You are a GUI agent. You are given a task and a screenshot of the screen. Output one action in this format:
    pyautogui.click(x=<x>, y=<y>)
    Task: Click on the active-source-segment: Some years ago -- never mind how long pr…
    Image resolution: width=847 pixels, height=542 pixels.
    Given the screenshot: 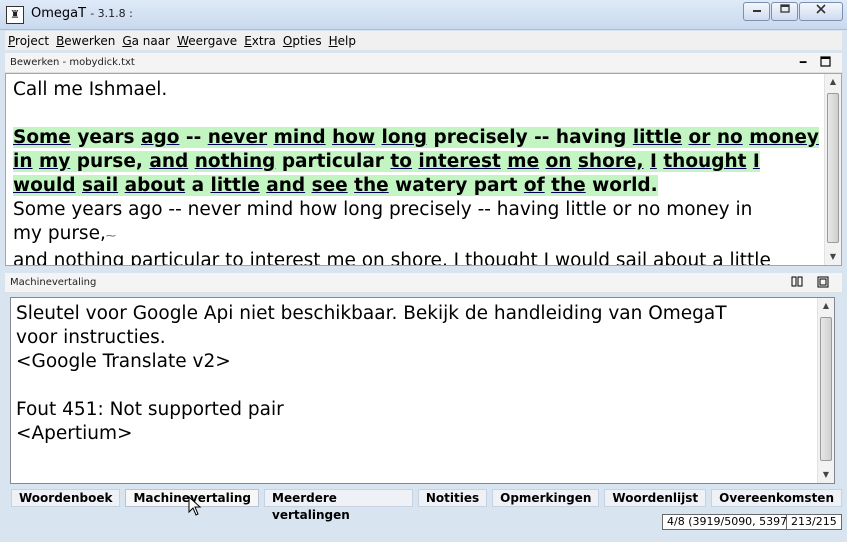 What is the action you would take?
    pyautogui.click(x=418, y=162)
    